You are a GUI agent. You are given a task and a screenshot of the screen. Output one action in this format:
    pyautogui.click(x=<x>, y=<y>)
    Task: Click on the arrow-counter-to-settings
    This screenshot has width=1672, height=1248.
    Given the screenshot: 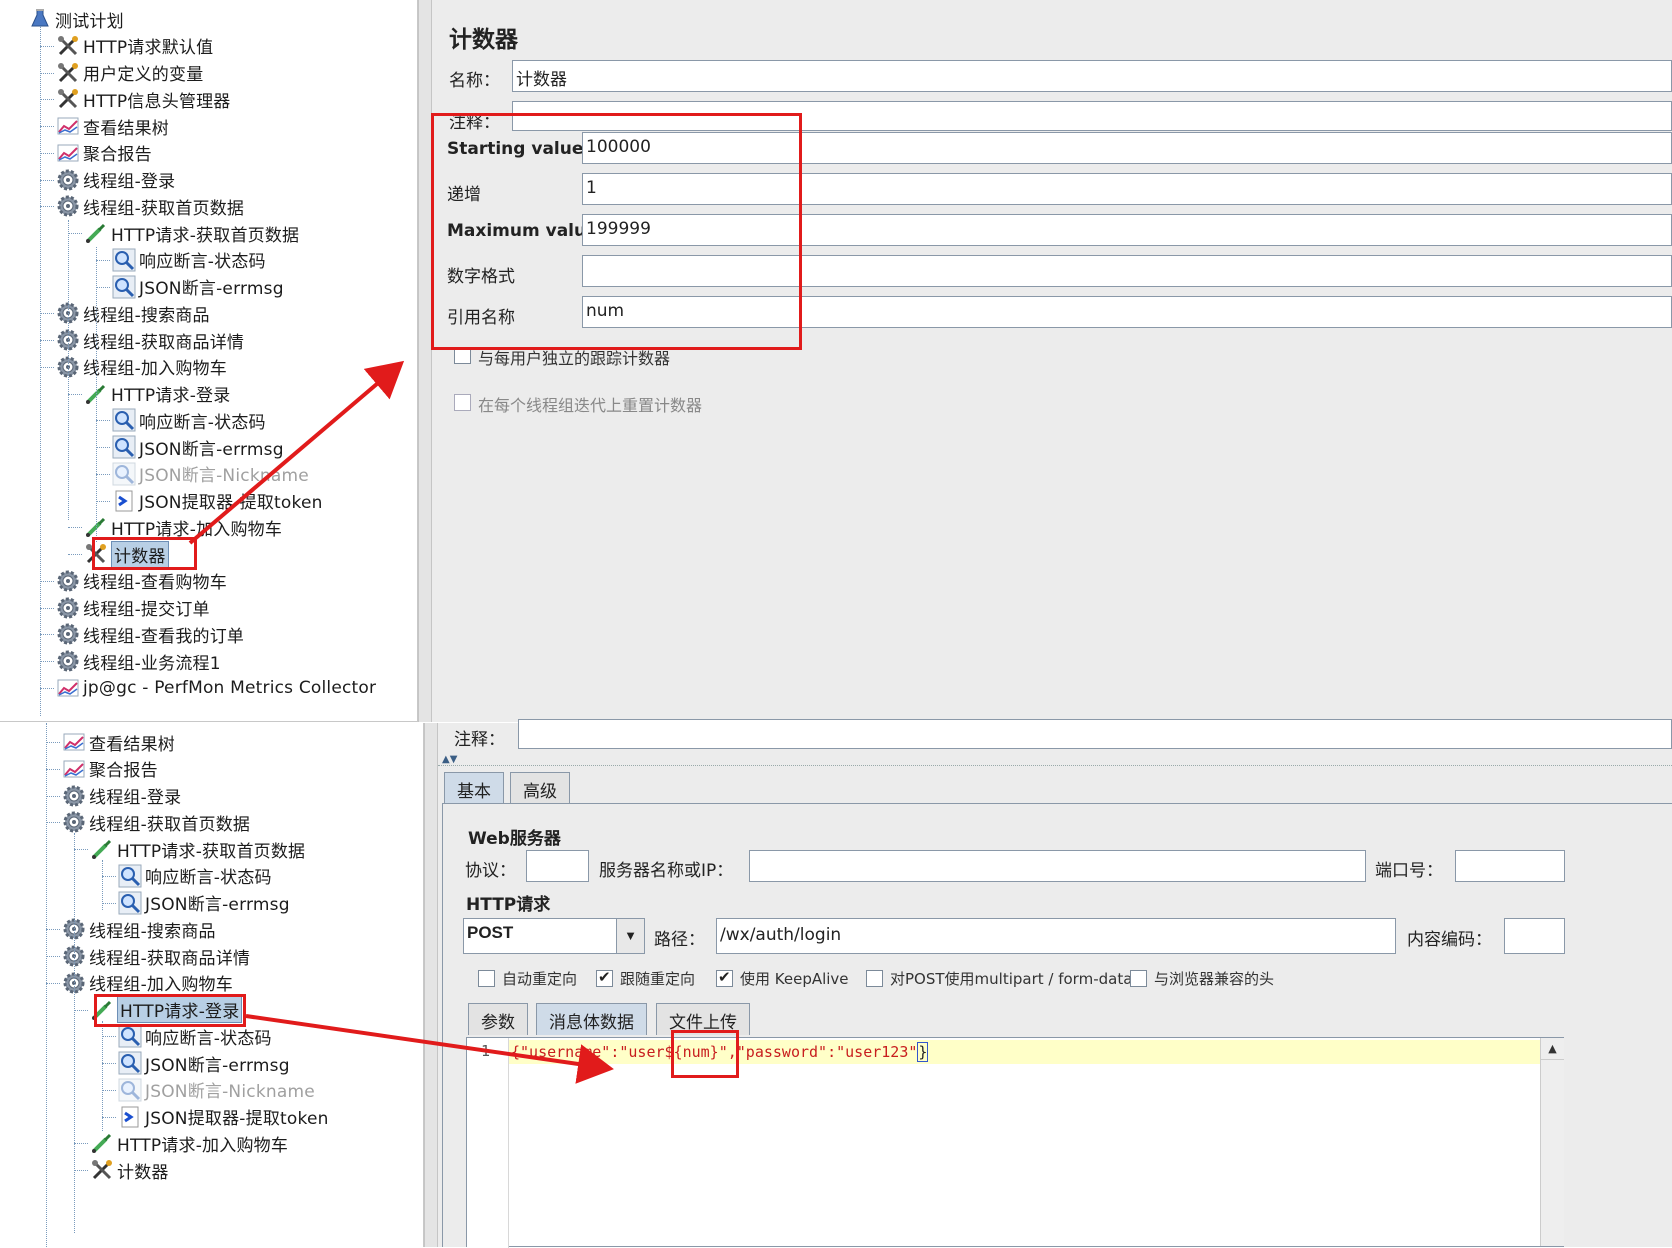 What is the action you would take?
    pyautogui.click(x=296, y=452)
    